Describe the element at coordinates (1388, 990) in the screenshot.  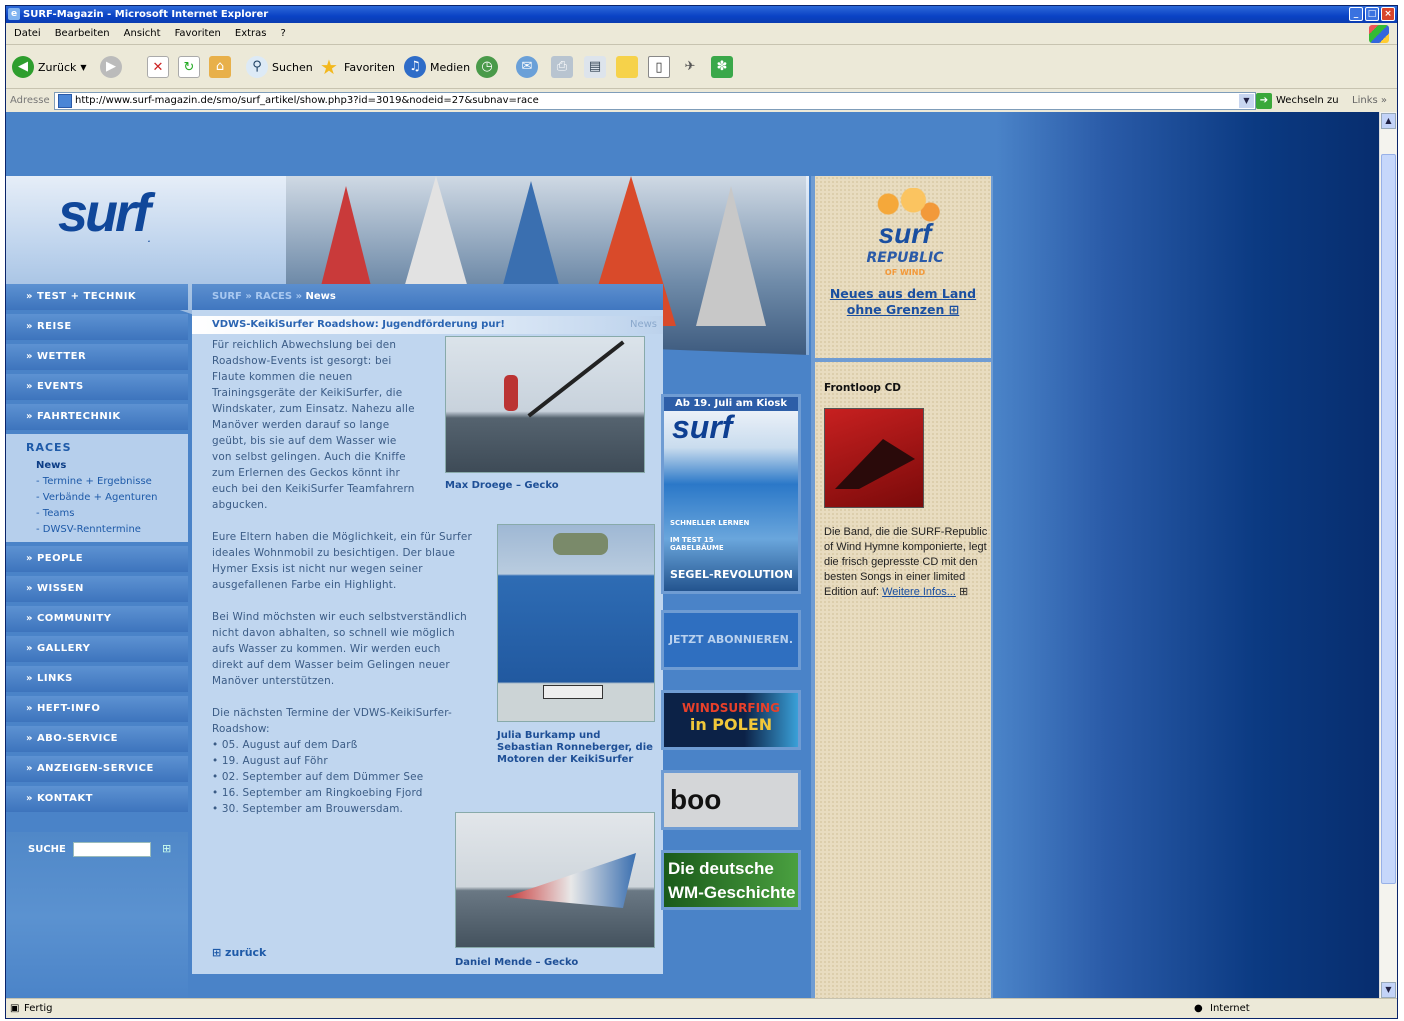
I see `scroll-down-icon: ▼` at that location.